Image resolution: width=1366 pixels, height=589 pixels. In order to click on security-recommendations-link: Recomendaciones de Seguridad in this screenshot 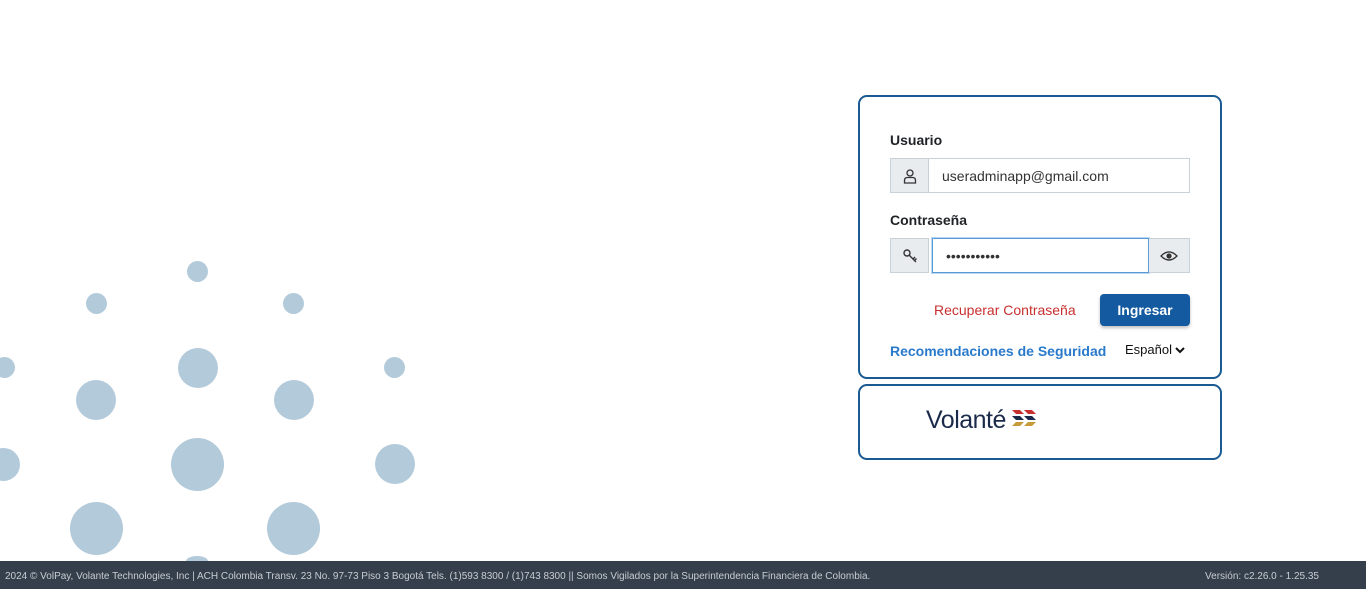, I will do `click(998, 351)`.